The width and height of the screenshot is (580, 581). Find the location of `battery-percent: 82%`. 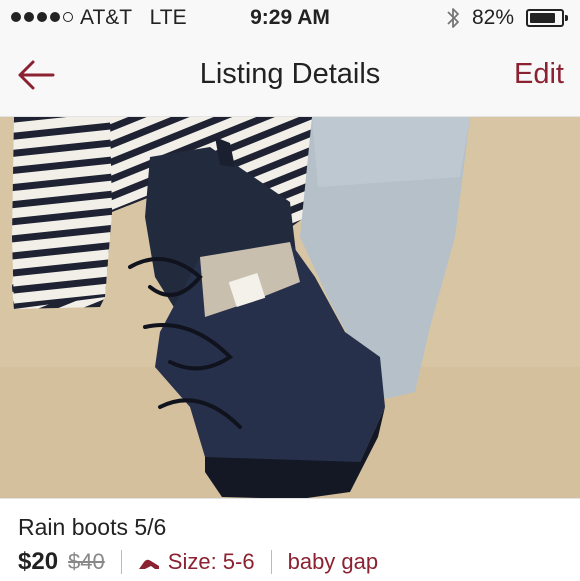

battery-percent: 82% is located at coordinates (493, 17).